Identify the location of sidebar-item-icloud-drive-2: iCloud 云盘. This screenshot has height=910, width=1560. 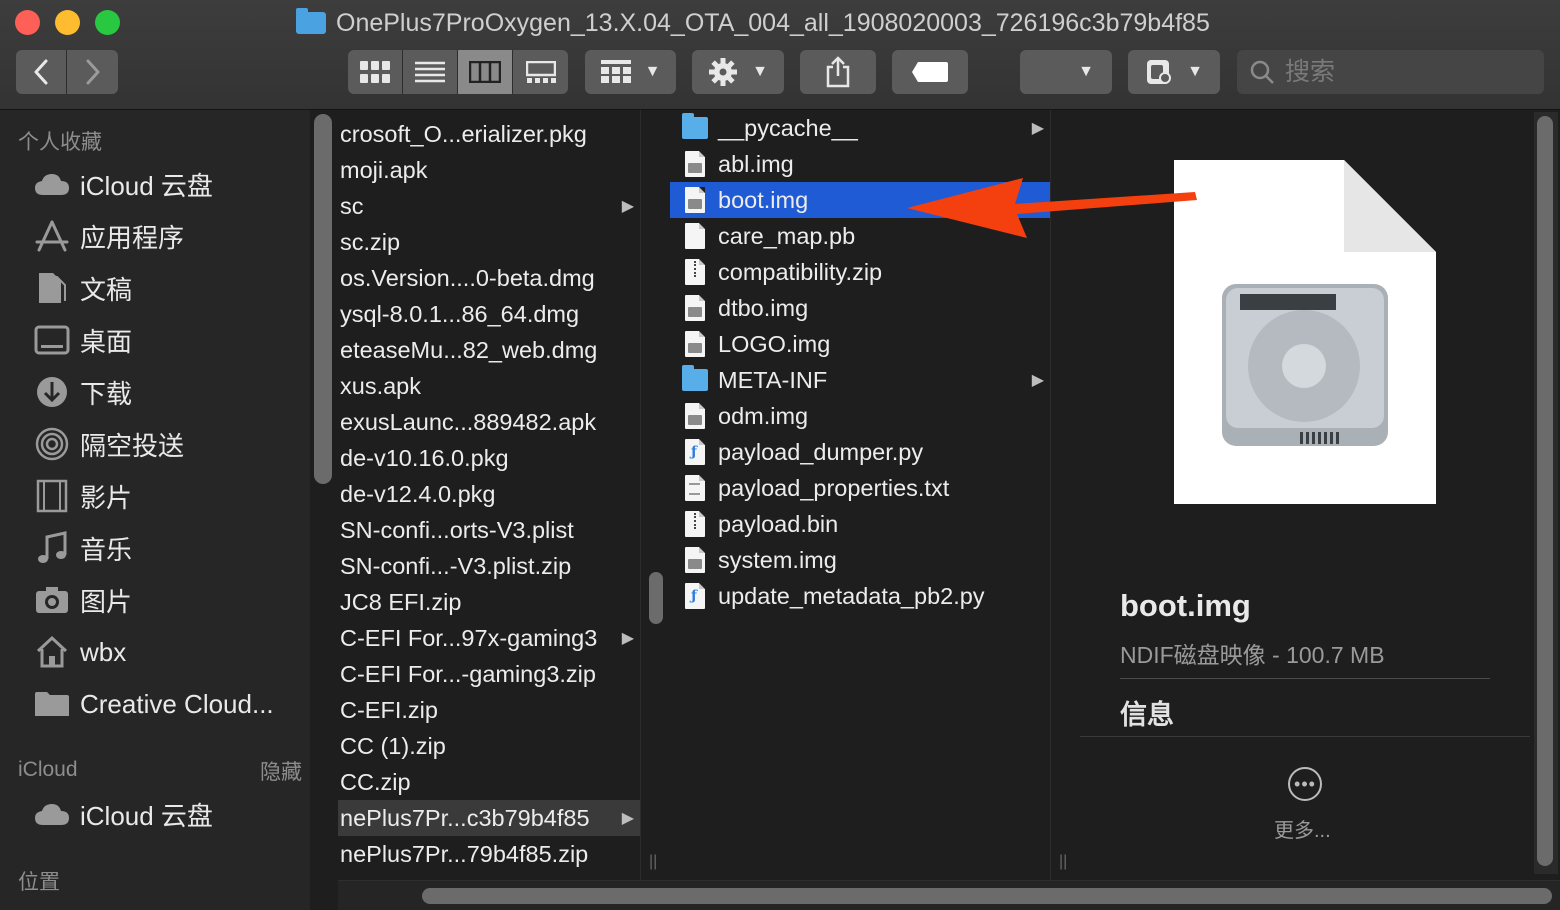
(123, 814).